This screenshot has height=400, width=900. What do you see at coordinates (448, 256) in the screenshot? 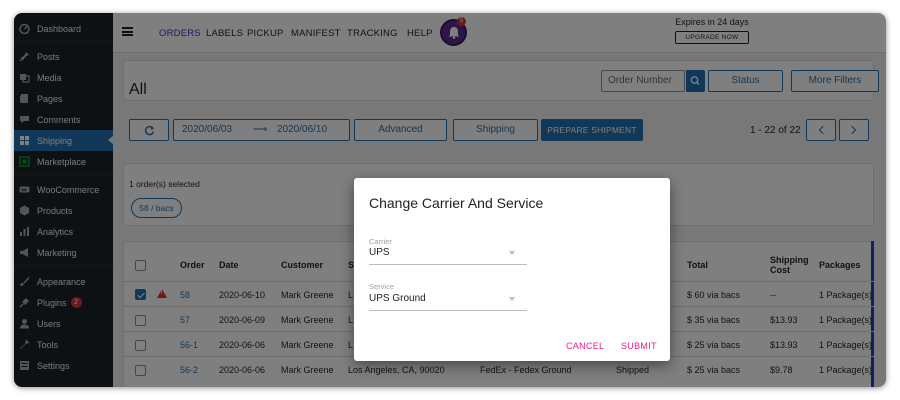
I see `carrier-select: UPS` at bounding box center [448, 256].